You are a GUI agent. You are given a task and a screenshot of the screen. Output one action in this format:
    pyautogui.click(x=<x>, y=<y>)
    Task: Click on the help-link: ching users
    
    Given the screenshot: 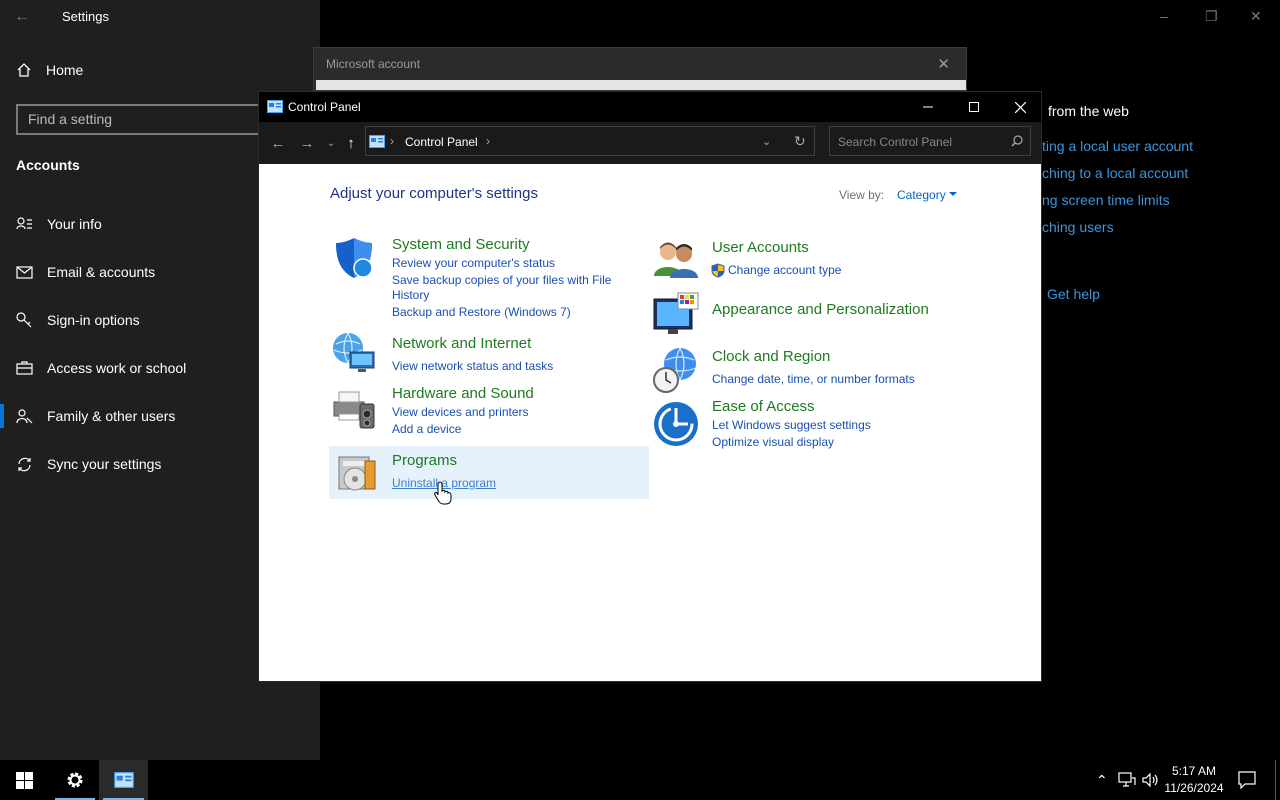 What is the action you would take?
    pyautogui.click(x=1078, y=227)
    